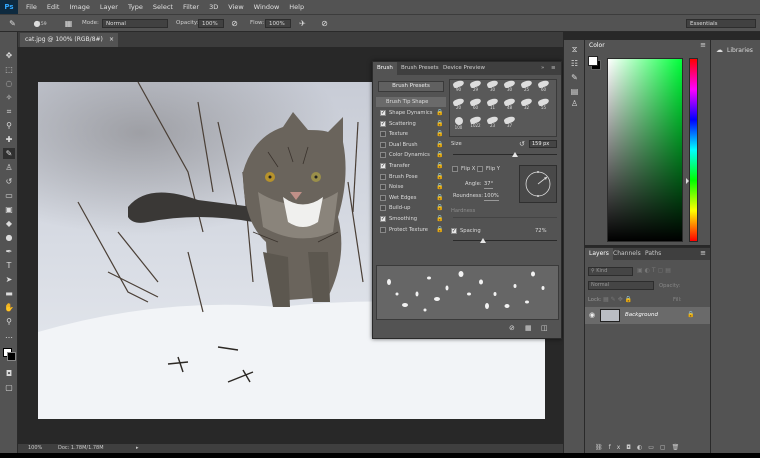  I want to click on status-arrow-icon: ▸, so click(137, 448).